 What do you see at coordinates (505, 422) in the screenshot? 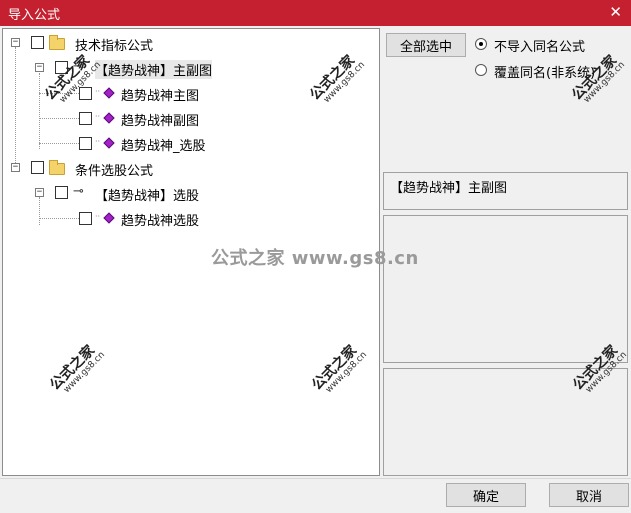
I see `formula-params-box` at bounding box center [505, 422].